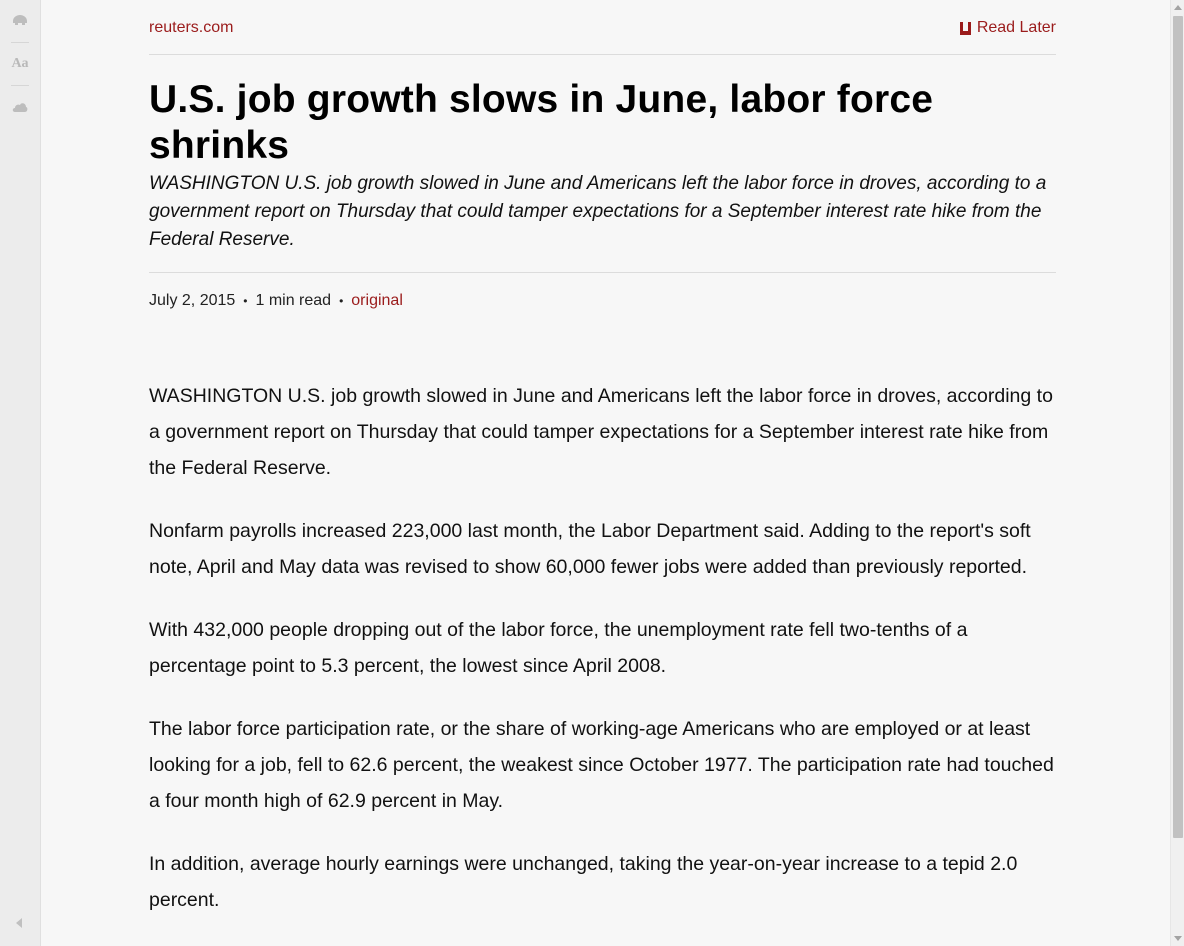  Describe the element at coordinates (1178, 7) in the screenshot. I see `scroll-up-icon` at that location.